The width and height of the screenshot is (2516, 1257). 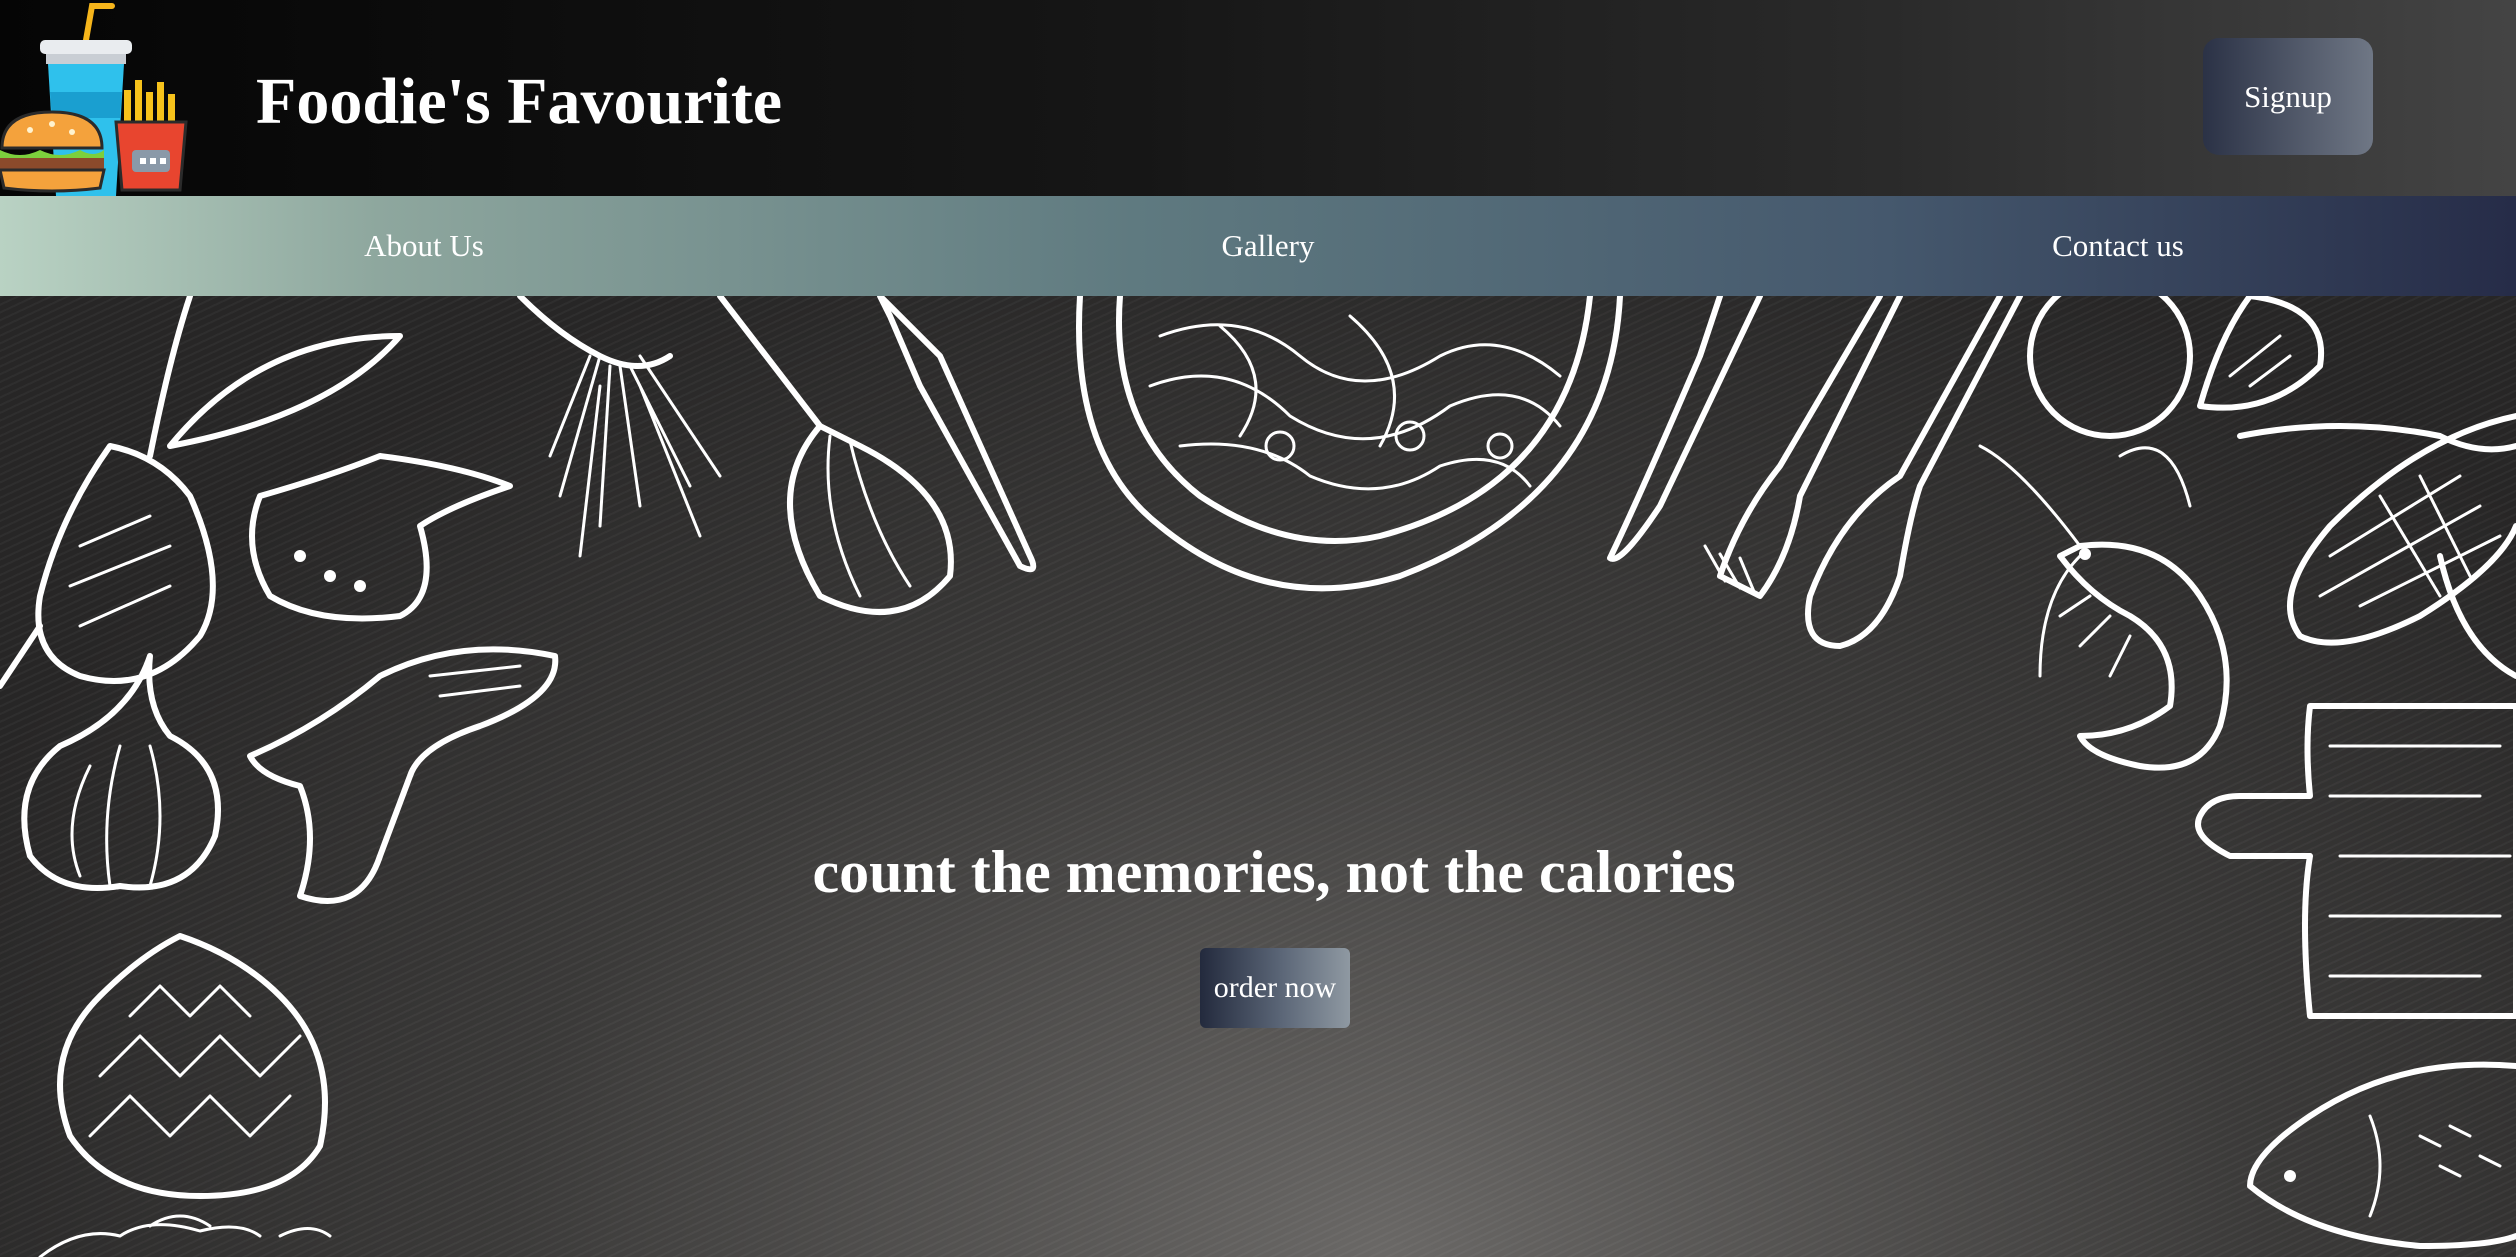 I want to click on hero-tagline: count the memories, not the calories, so click(x=1274, y=872).